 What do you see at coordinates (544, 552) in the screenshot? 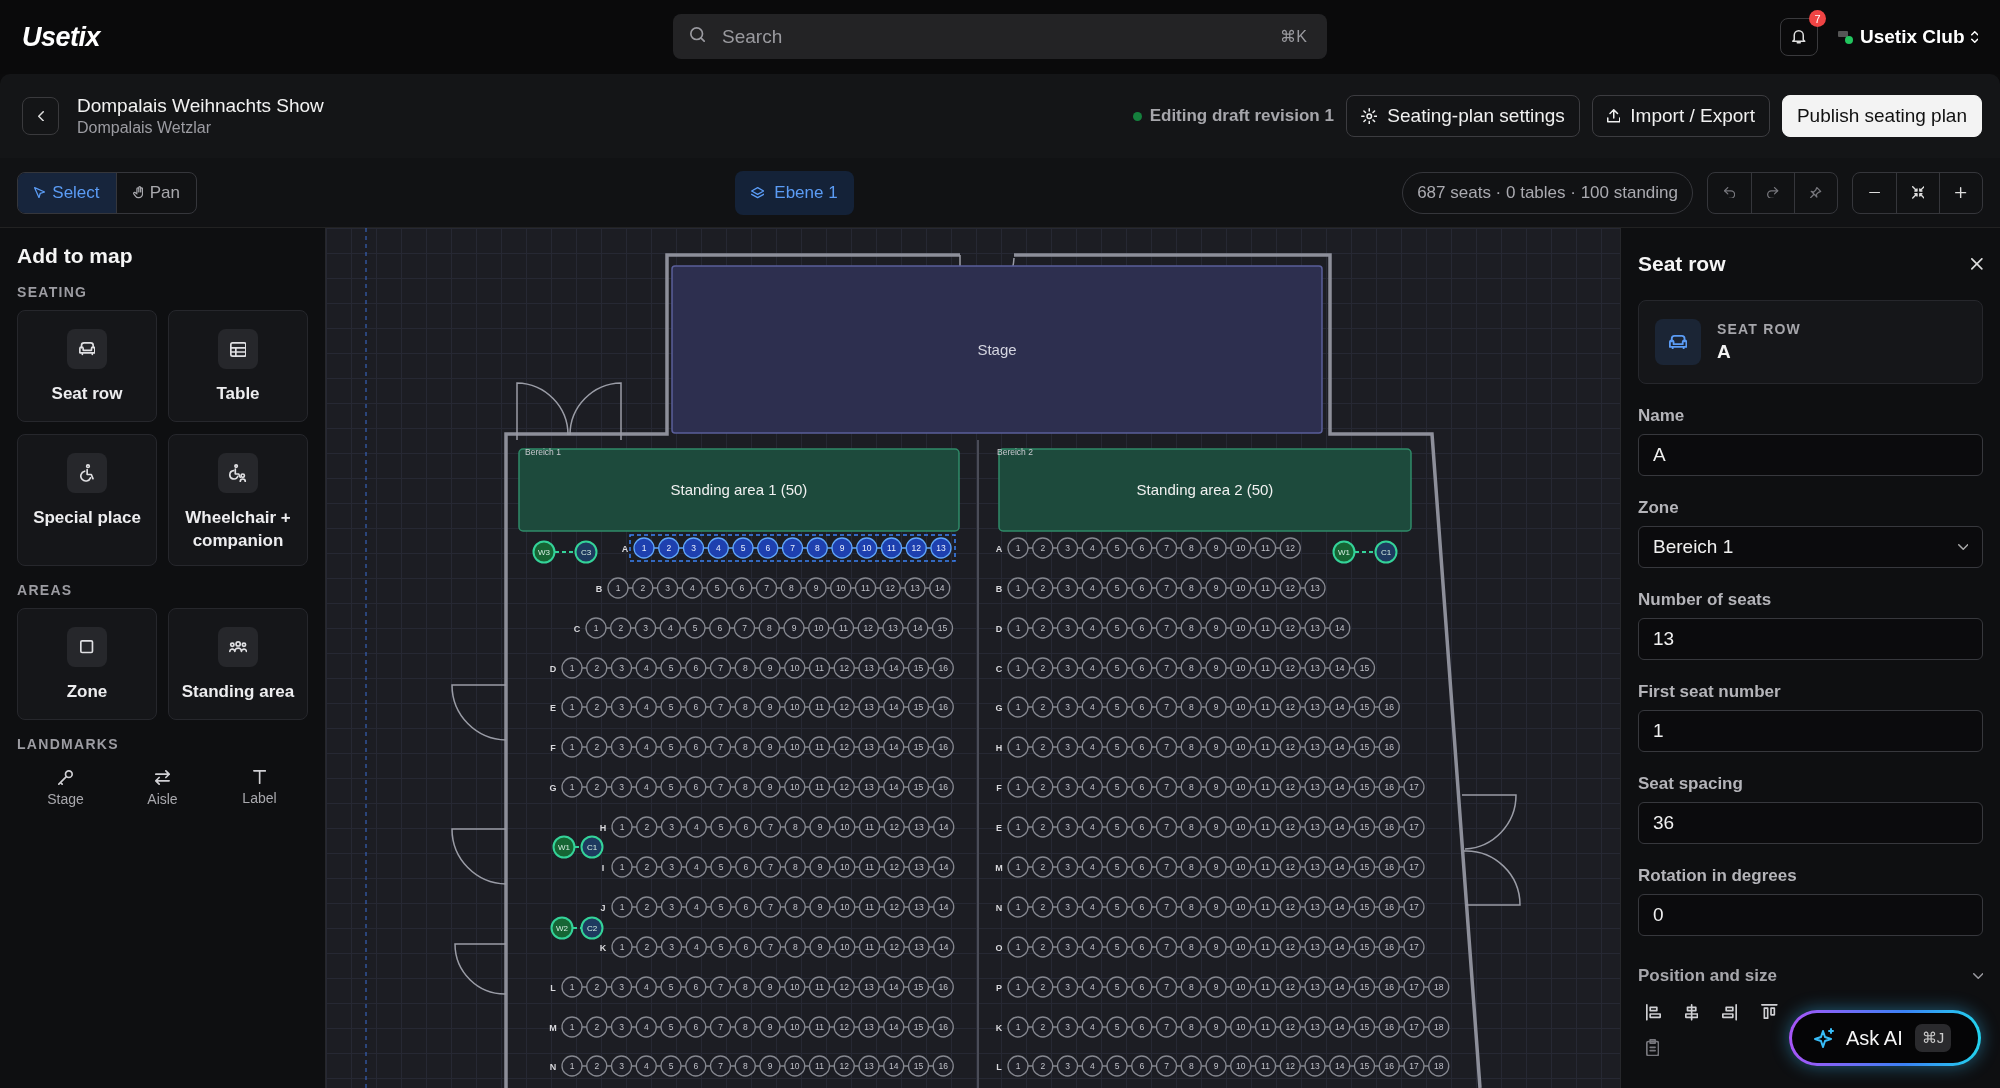
I see `wheelchair-seat: W3` at bounding box center [544, 552].